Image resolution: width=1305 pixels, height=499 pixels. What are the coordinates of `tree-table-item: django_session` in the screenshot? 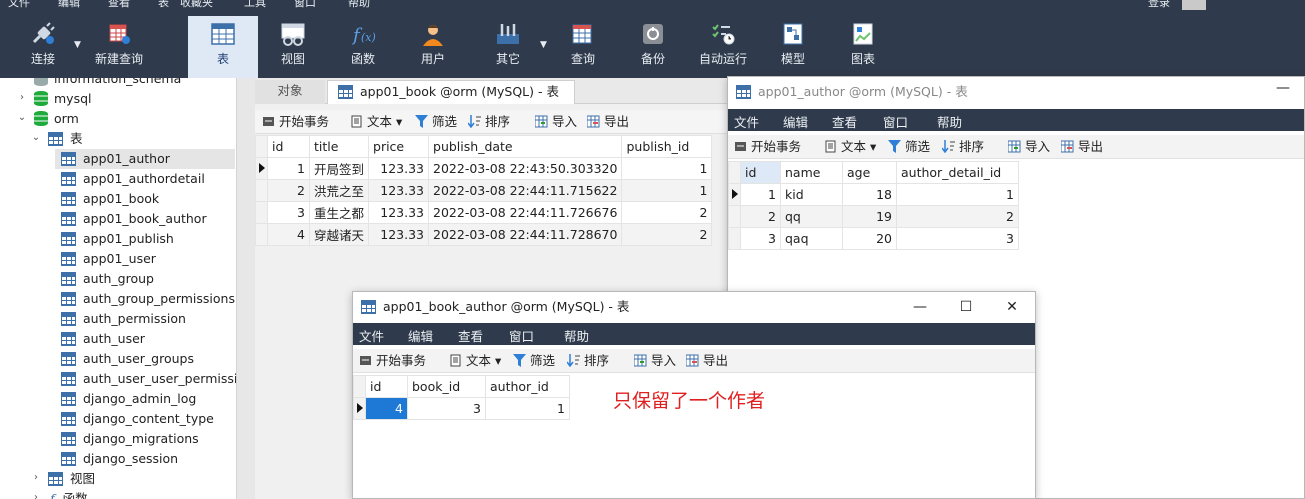 It's located at (119, 459).